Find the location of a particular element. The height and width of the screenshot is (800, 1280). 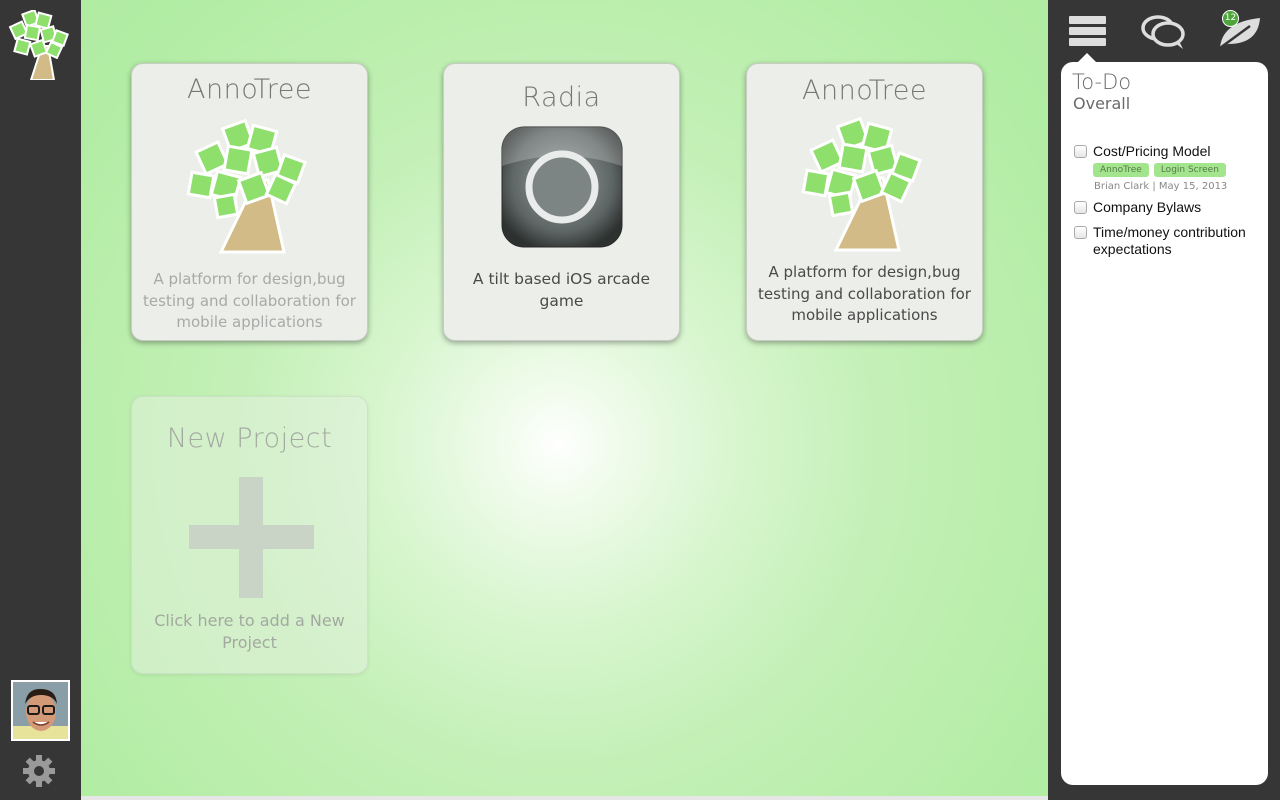

gear-icon is located at coordinates (39, 771).